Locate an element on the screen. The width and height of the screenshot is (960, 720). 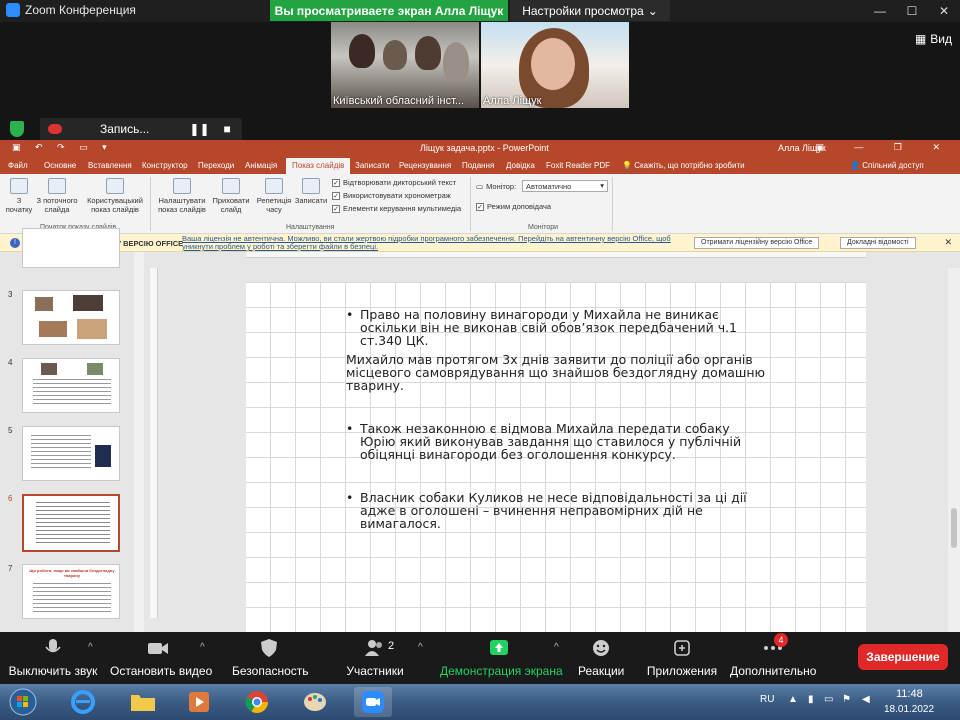
clock-date: 18.01.2022 is located at coordinates (909, 709).